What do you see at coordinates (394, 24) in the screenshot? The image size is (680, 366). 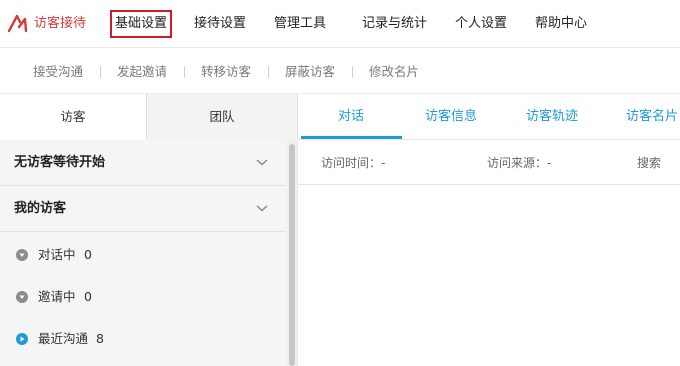 I see `nav-records-statistics: 记录与统计` at bounding box center [394, 24].